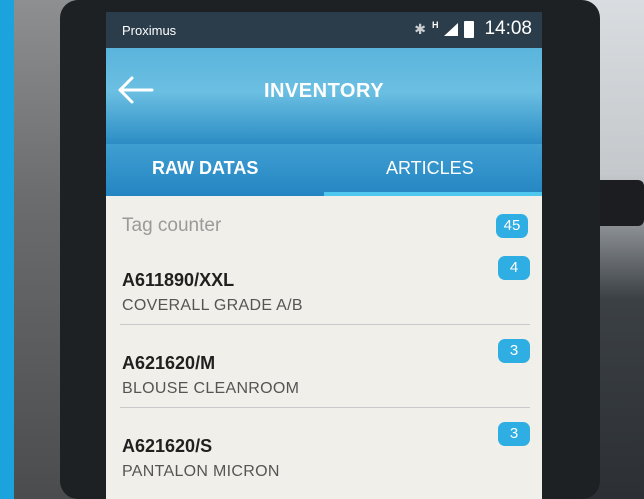 The height and width of the screenshot is (499, 644). Describe the element at coordinates (324, 219) in the screenshot. I see `tag-counter-row: Tag counter 45` at that location.